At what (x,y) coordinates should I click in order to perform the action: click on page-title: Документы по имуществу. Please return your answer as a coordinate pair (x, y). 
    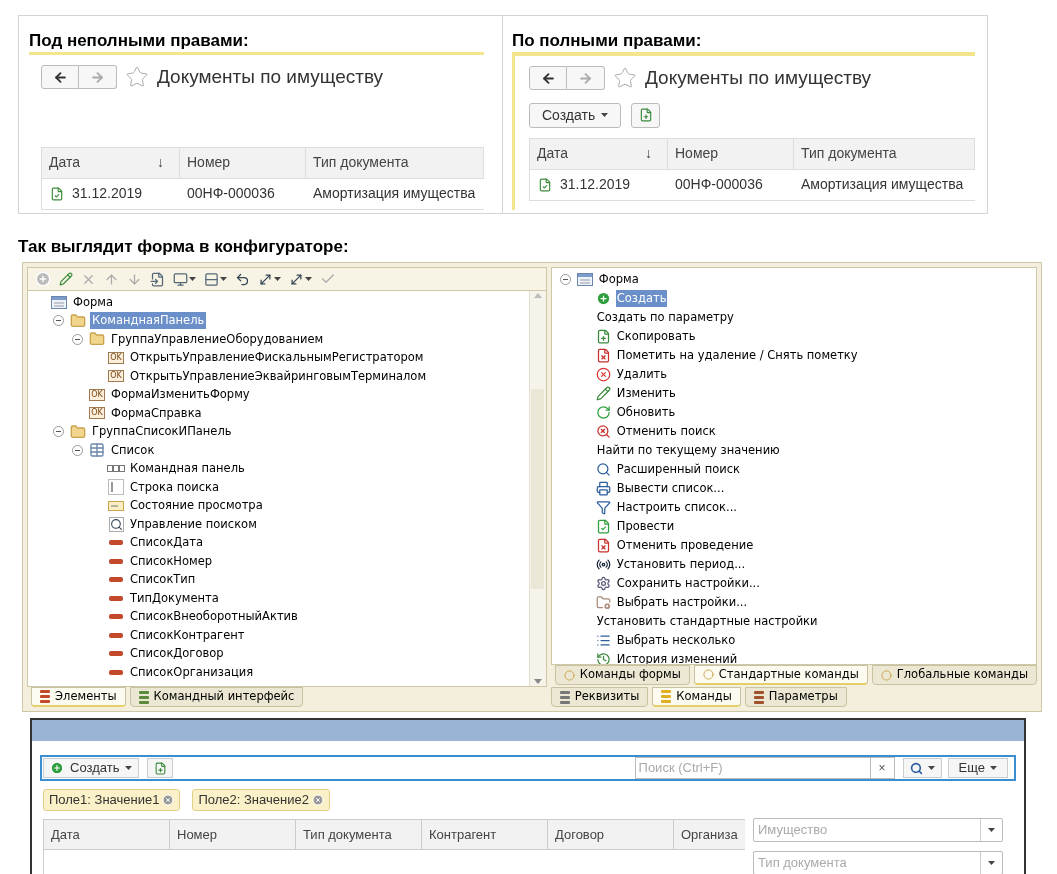
    Looking at the image, I should click on (270, 77).